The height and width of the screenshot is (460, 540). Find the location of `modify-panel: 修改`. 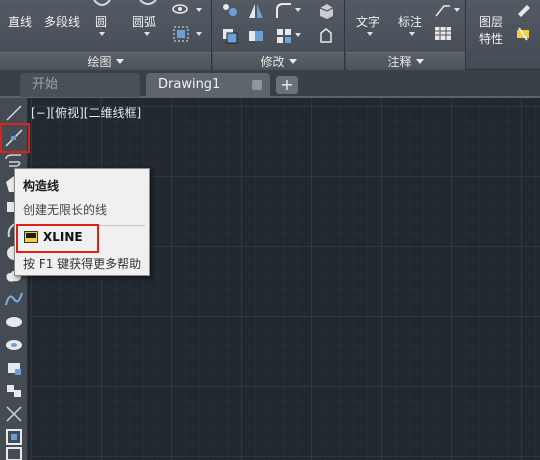

modify-panel: 修改 is located at coordinates (279, 35).